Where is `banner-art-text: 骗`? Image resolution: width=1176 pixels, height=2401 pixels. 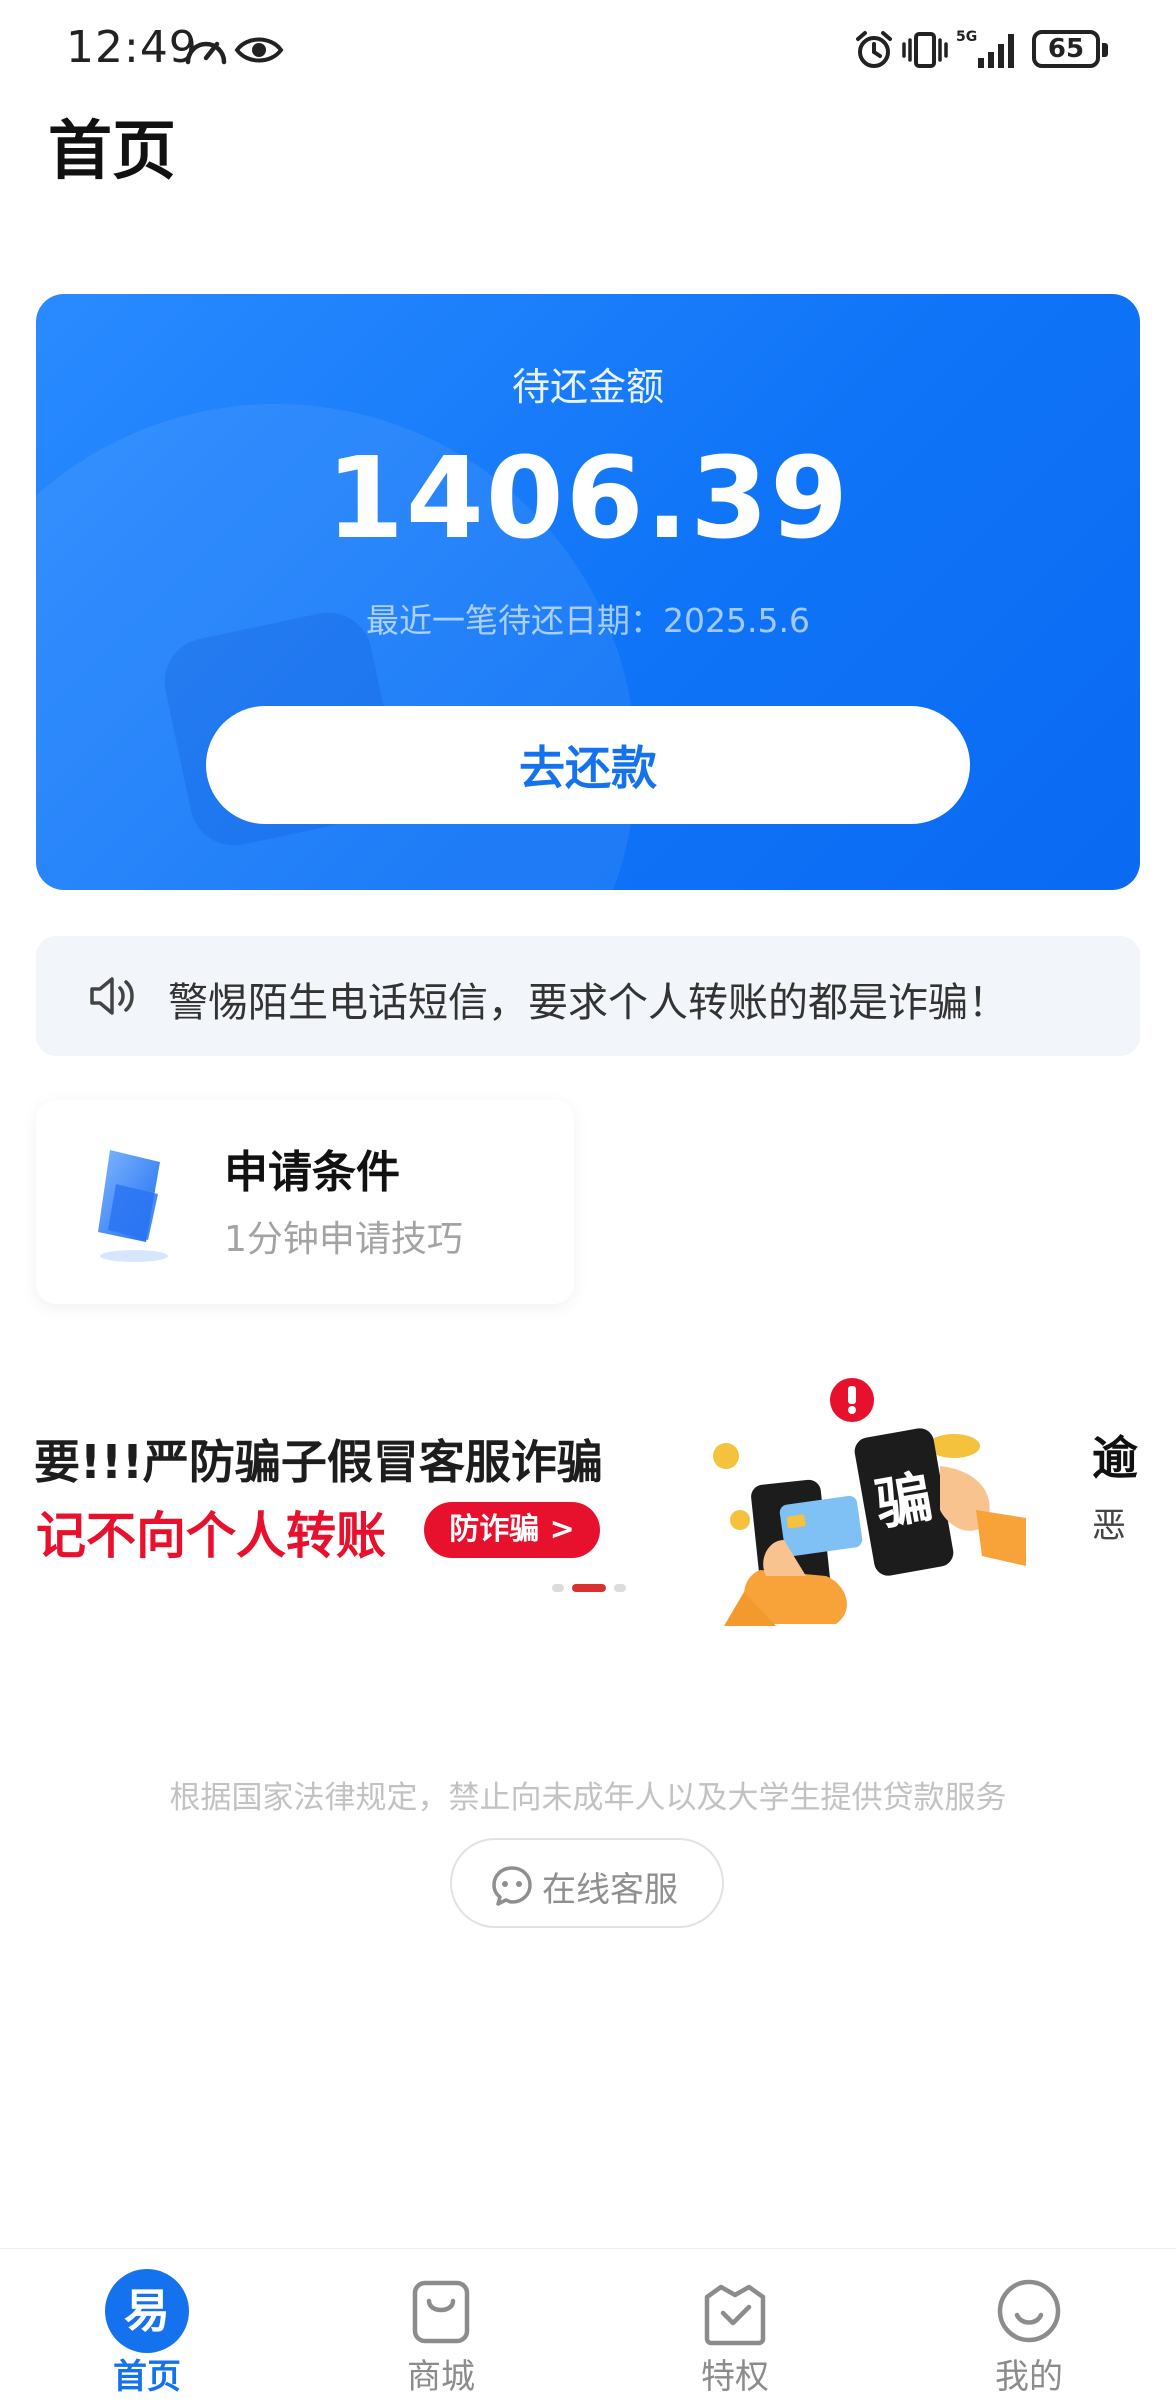 banner-art-text: 骗 is located at coordinates (904, 1502).